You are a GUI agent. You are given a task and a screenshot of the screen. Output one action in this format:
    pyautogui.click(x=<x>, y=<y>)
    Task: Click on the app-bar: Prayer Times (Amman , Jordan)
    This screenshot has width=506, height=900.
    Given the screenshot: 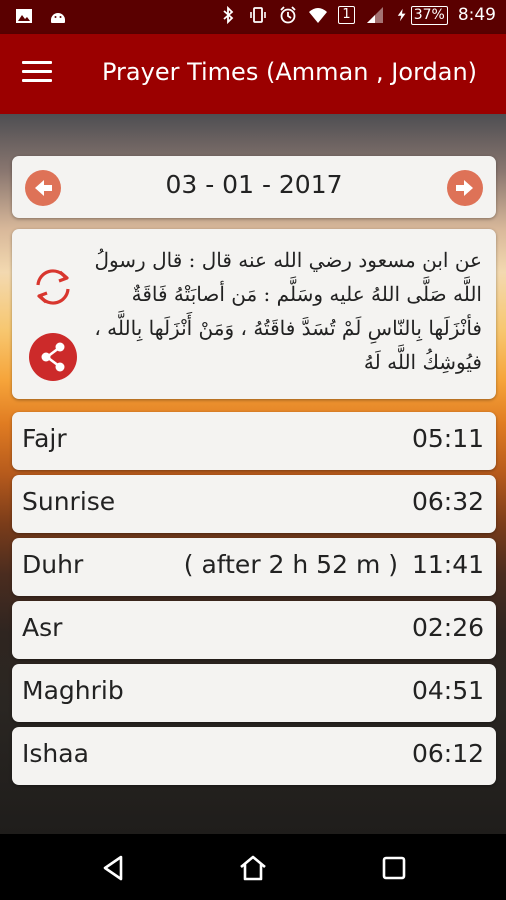 What is the action you would take?
    pyautogui.click(x=253, y=74)
    